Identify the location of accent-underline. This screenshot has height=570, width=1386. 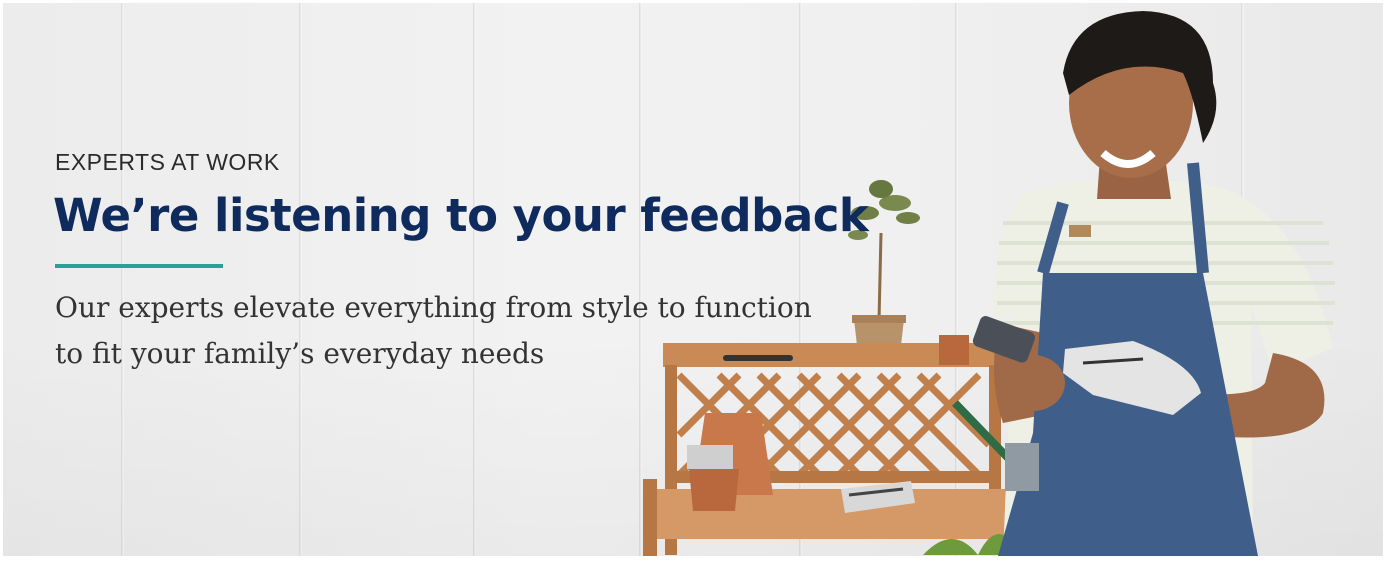
(139, 266).